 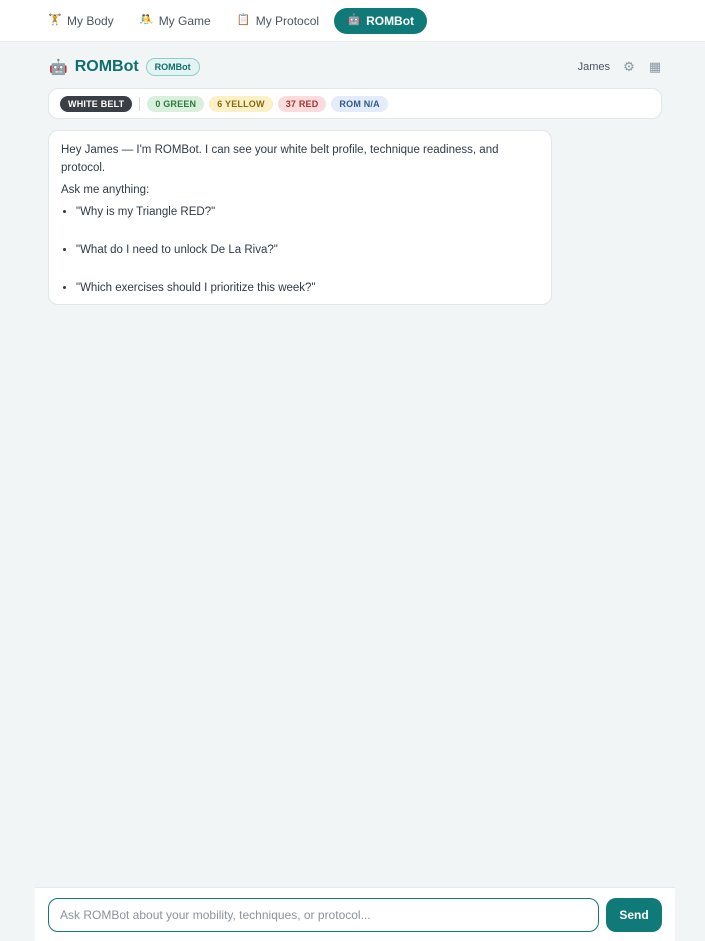 I want to click on send-button: Send, so click(x=634, y=915).